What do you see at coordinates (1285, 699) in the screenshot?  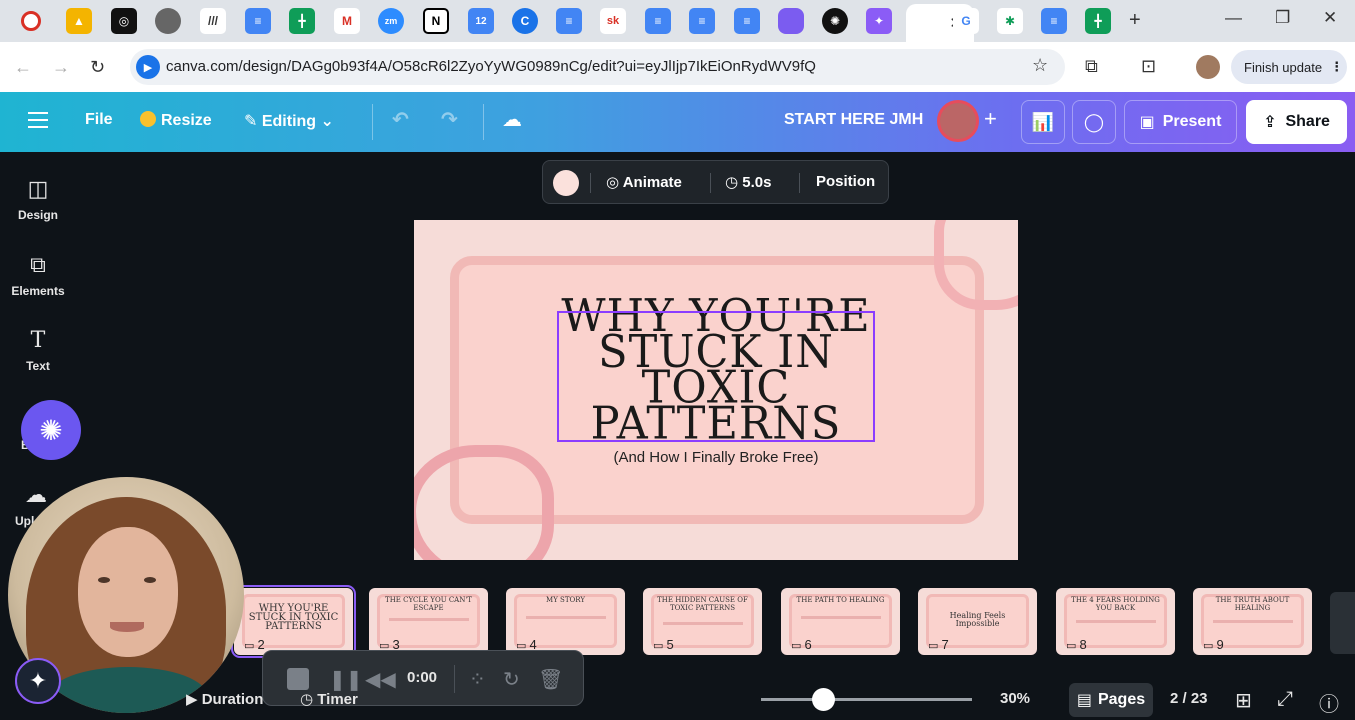 I see `fullscreen-icon: ⤢` at bounding box center [1285, 699].